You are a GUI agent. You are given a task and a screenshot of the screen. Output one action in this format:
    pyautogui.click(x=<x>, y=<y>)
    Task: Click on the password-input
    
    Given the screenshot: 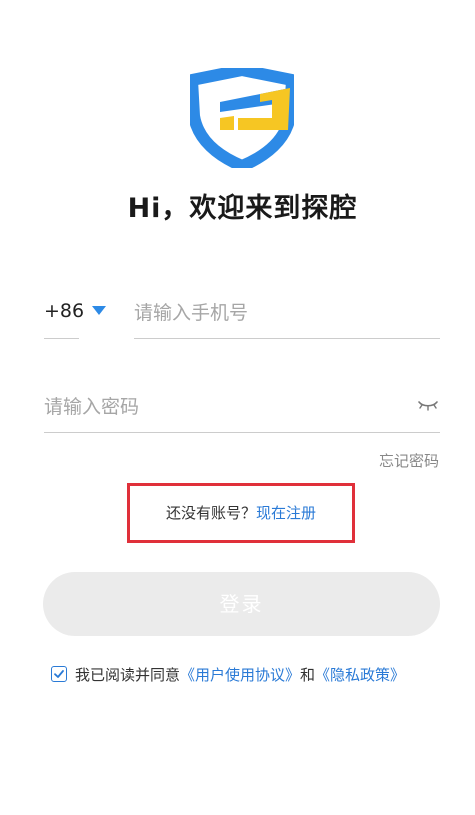 What is the action you would take?
    pyautogui.click(x=219, y=407)
    